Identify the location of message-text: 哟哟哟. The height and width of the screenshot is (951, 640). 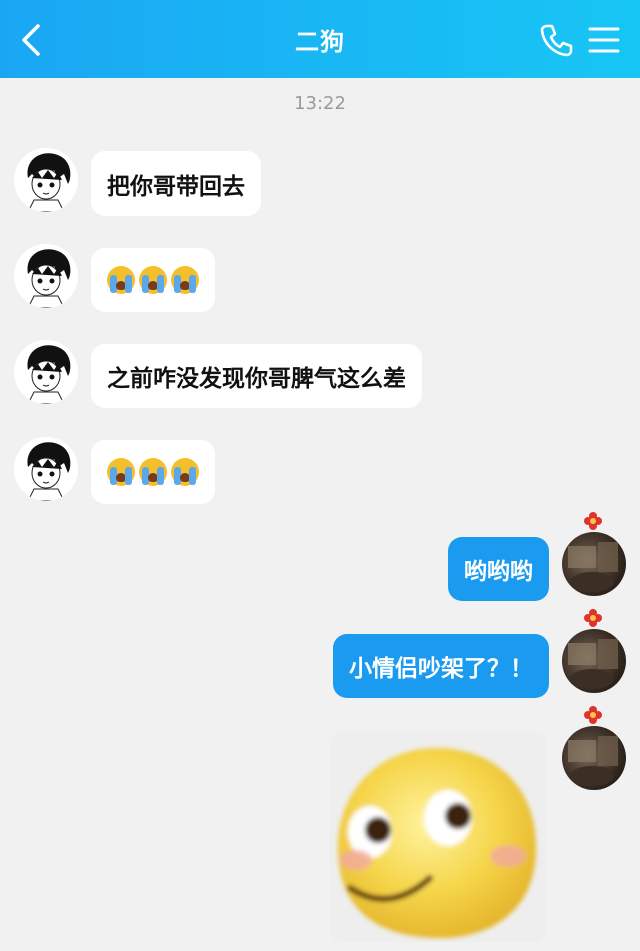
(498, 572).